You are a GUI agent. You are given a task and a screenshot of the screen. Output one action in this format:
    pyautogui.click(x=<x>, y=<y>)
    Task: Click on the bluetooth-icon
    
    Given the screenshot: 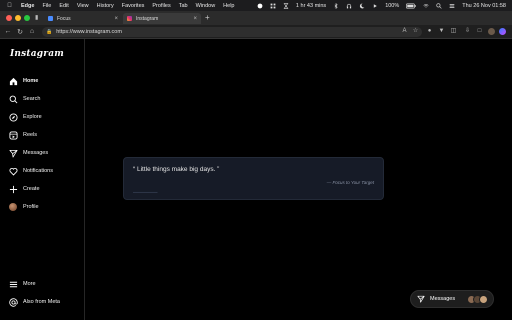 What is the action you would take?
    pyautogui.click(x=336, y=5)
    